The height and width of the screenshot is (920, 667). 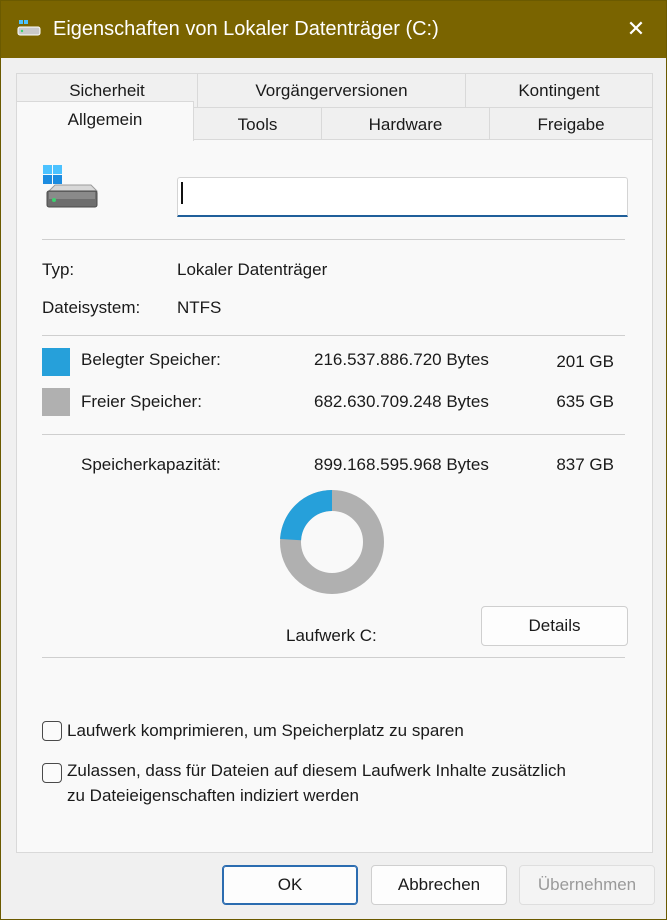 What do you see at coordinates (29, 28) in the screenshot?
I see `drive-icon` at bounding box center [29, 28].